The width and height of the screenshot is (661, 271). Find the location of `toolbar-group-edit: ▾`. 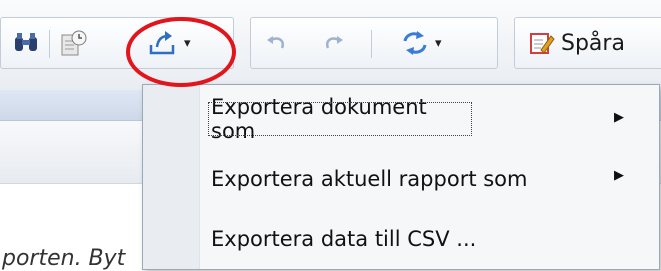

toolbar-group-edit: ▾ is located at coordinates (374, 43).